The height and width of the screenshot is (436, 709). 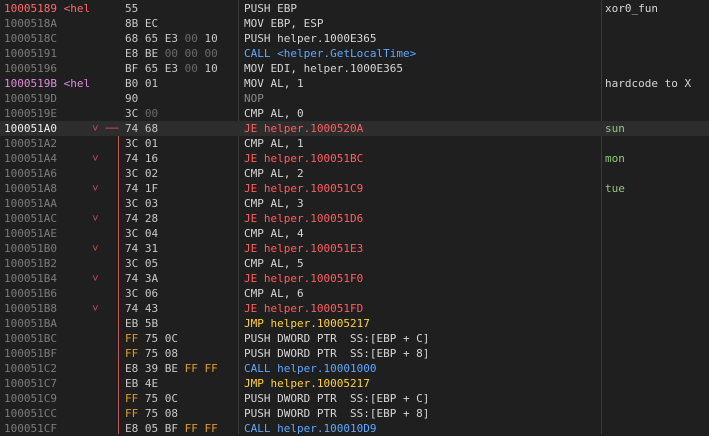 I want to click on byte: BE, so click(x=154, y=53).